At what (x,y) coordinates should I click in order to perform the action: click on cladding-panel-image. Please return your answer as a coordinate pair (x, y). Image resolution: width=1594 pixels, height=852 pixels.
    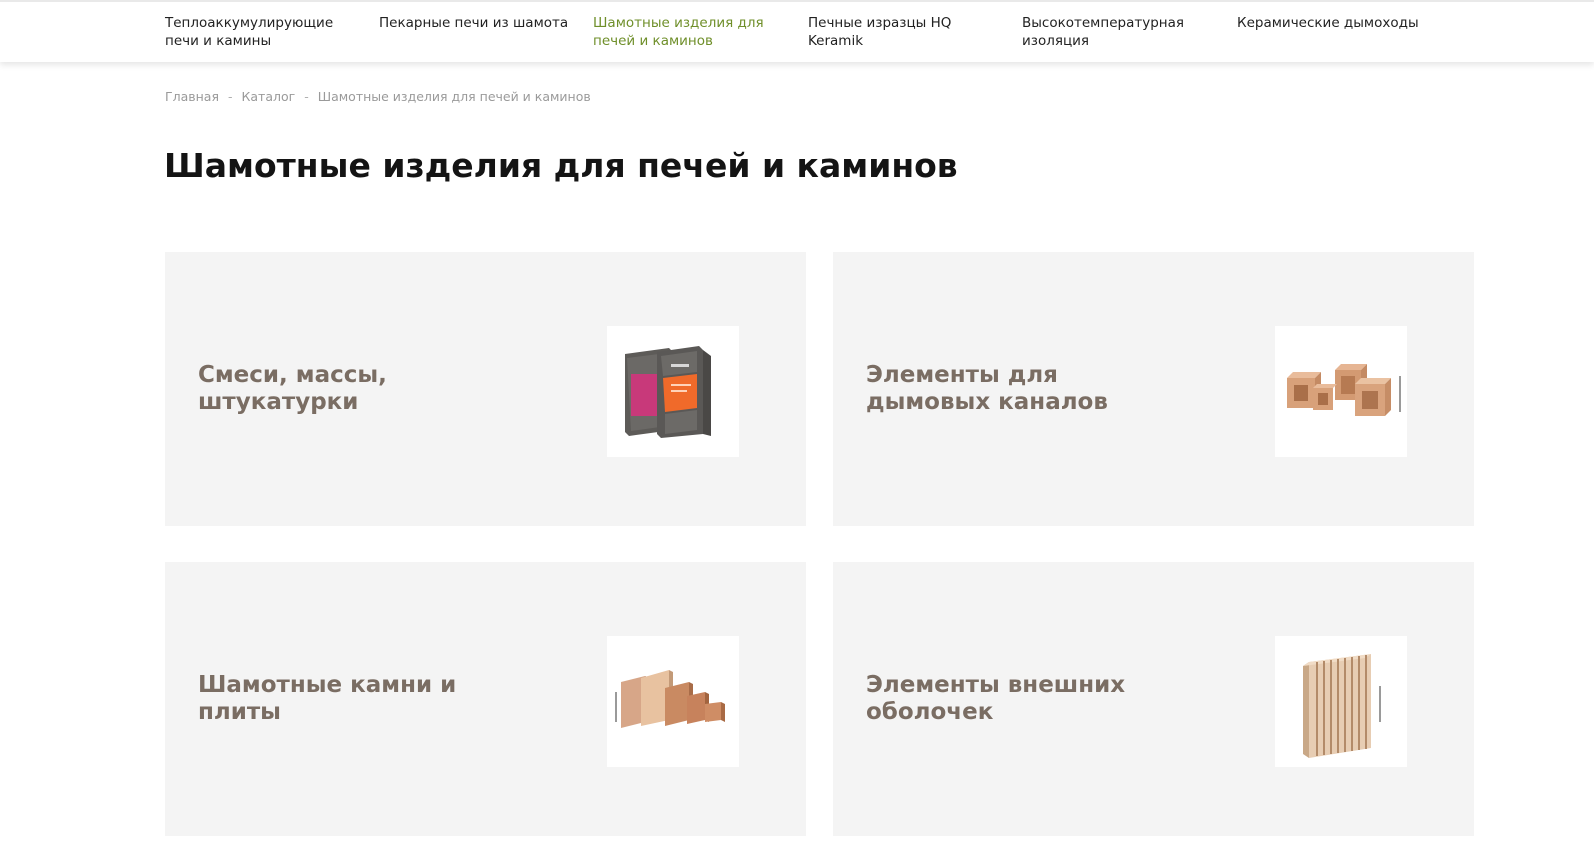
    Looking at the image, I should click on (1341, 701).